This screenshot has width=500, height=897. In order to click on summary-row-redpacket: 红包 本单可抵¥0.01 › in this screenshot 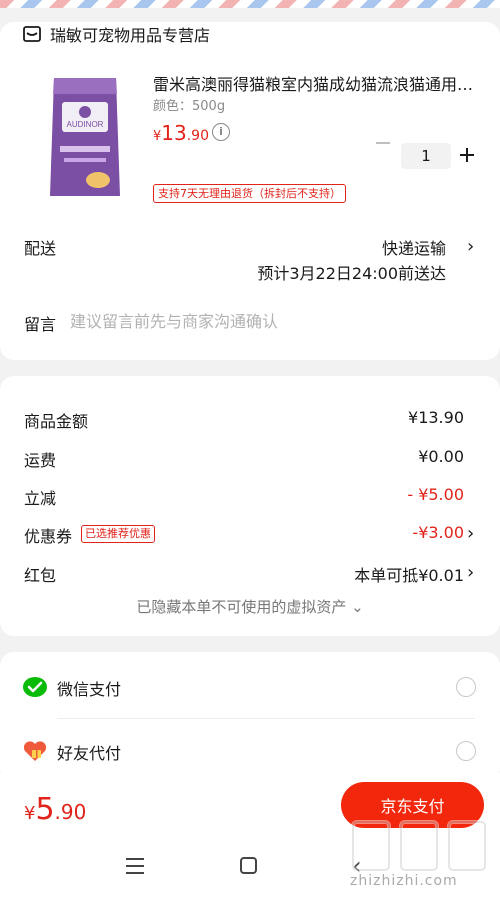, I will do `click(250, 575)`.